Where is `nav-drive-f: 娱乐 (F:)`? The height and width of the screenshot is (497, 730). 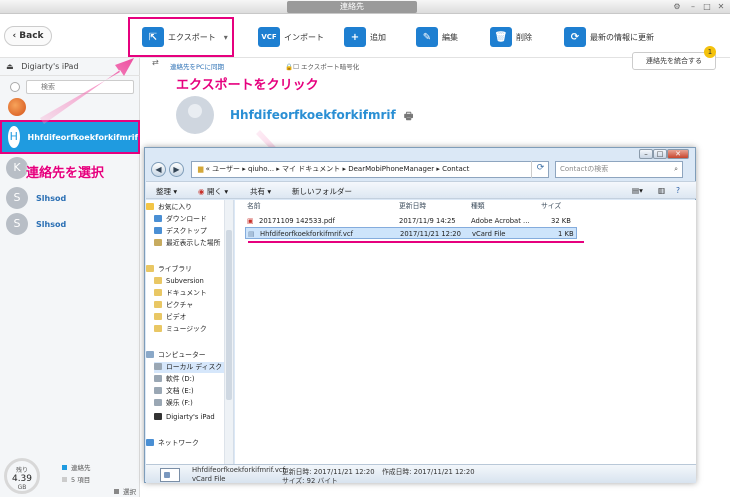
nav-drive-f: 娱乐 (F:) is located at coordinates (193, 403).